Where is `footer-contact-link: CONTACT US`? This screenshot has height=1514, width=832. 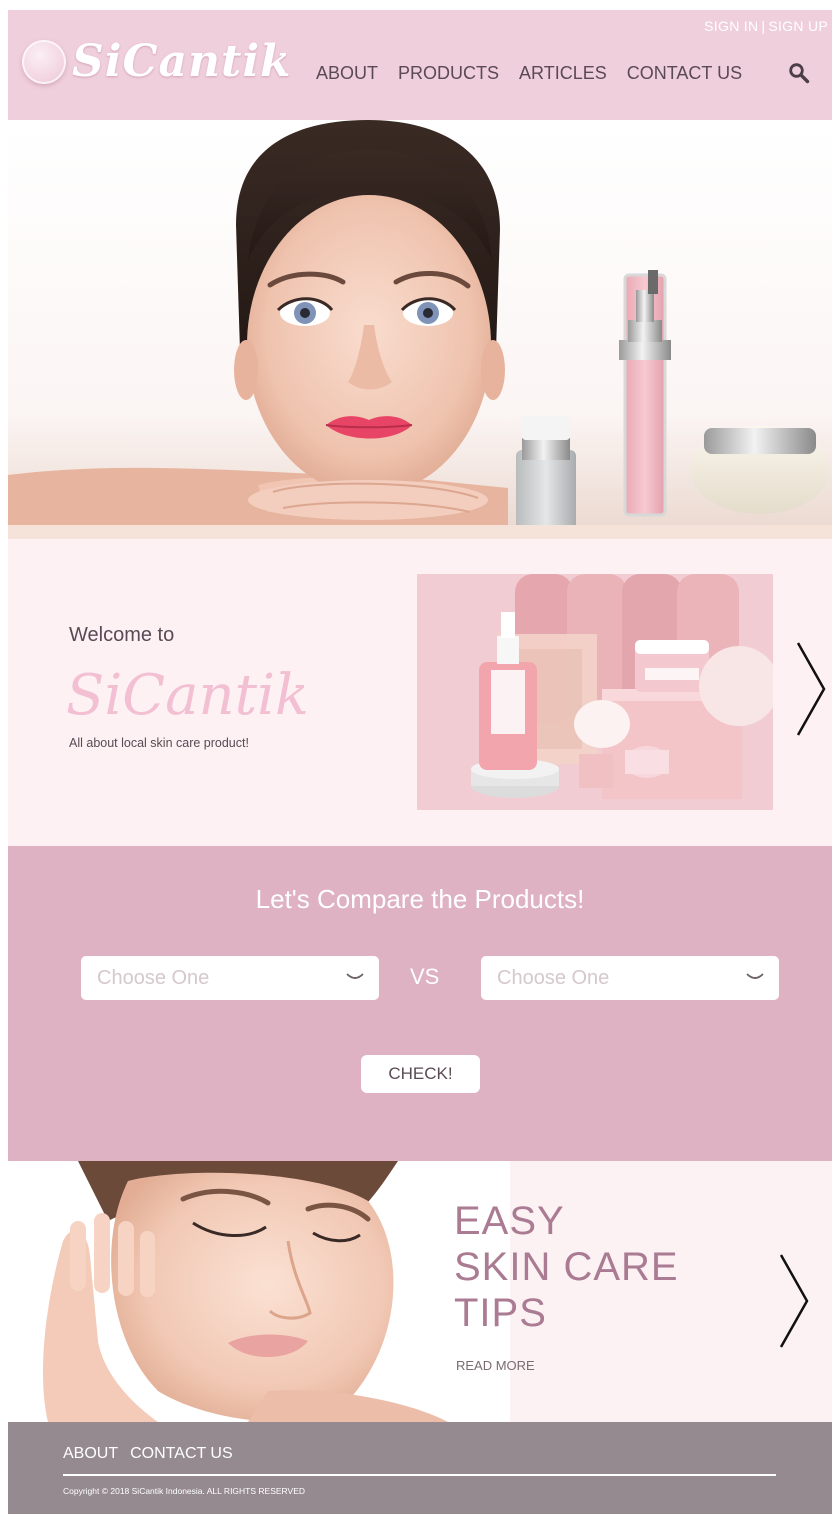 footer-contact-link: CONTACT US is located at coordinates (181, 1454).